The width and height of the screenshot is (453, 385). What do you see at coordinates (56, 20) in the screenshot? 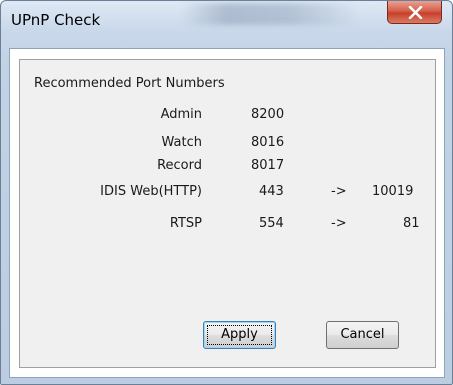
I see `window-title: UPnP Check` at bounding box center [56, 20].